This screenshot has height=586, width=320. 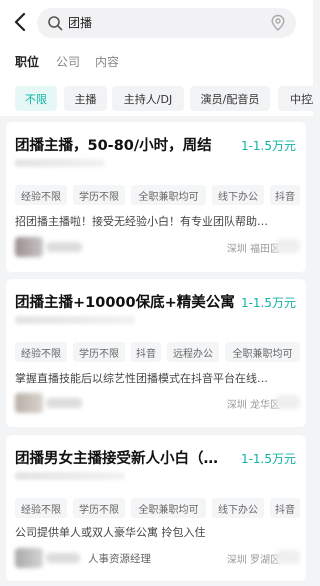 I want to click on filter-chip-emcee-dj: 主持人/DJ, so click(x=148, y=98).